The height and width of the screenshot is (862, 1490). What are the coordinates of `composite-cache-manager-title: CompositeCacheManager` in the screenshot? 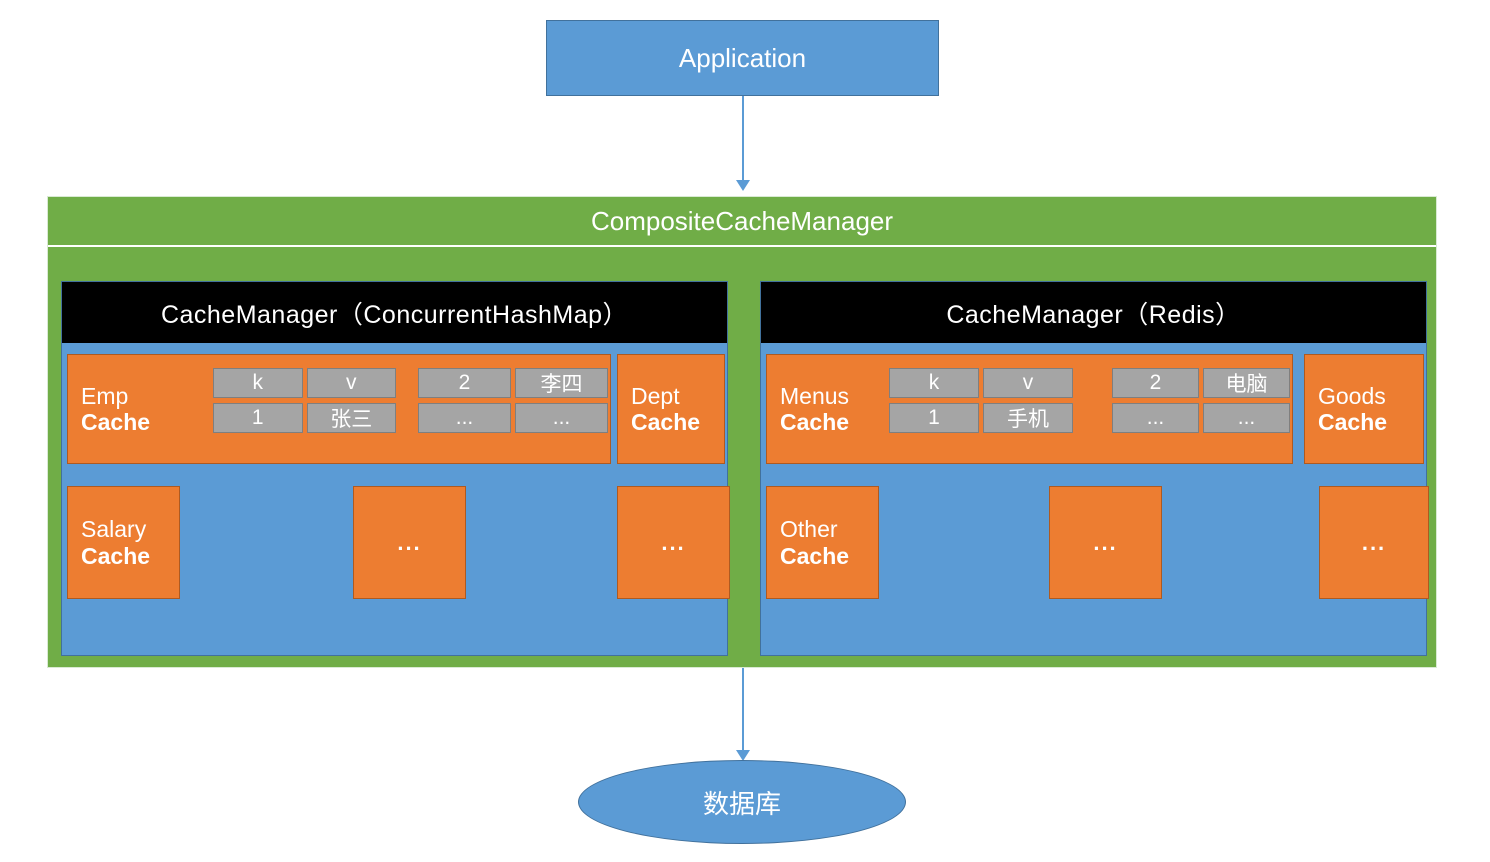 It's located at (742, 222).